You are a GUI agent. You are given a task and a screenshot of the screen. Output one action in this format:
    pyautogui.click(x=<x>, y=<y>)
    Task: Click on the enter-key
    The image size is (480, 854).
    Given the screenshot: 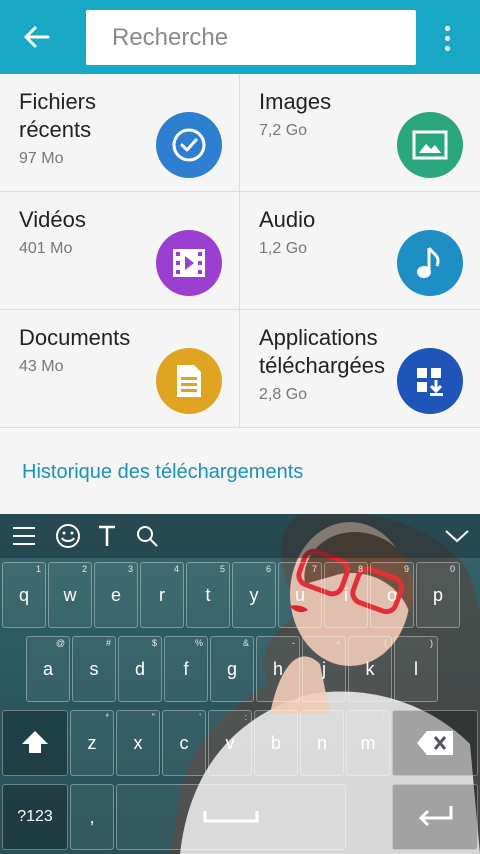 What is the action you would take?
    pyautogui.click(x=435, y=817)
    